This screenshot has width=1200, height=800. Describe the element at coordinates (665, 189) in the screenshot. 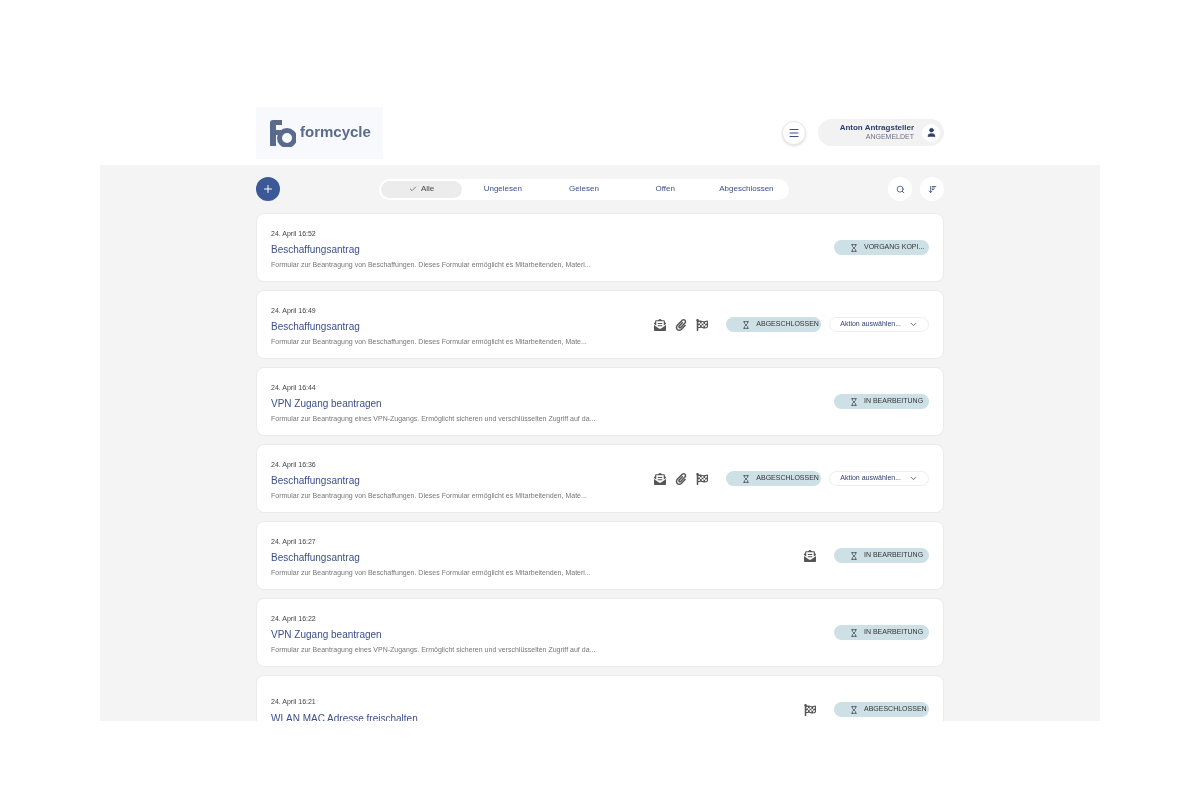

I see `filter-tab: Offen` at that location.